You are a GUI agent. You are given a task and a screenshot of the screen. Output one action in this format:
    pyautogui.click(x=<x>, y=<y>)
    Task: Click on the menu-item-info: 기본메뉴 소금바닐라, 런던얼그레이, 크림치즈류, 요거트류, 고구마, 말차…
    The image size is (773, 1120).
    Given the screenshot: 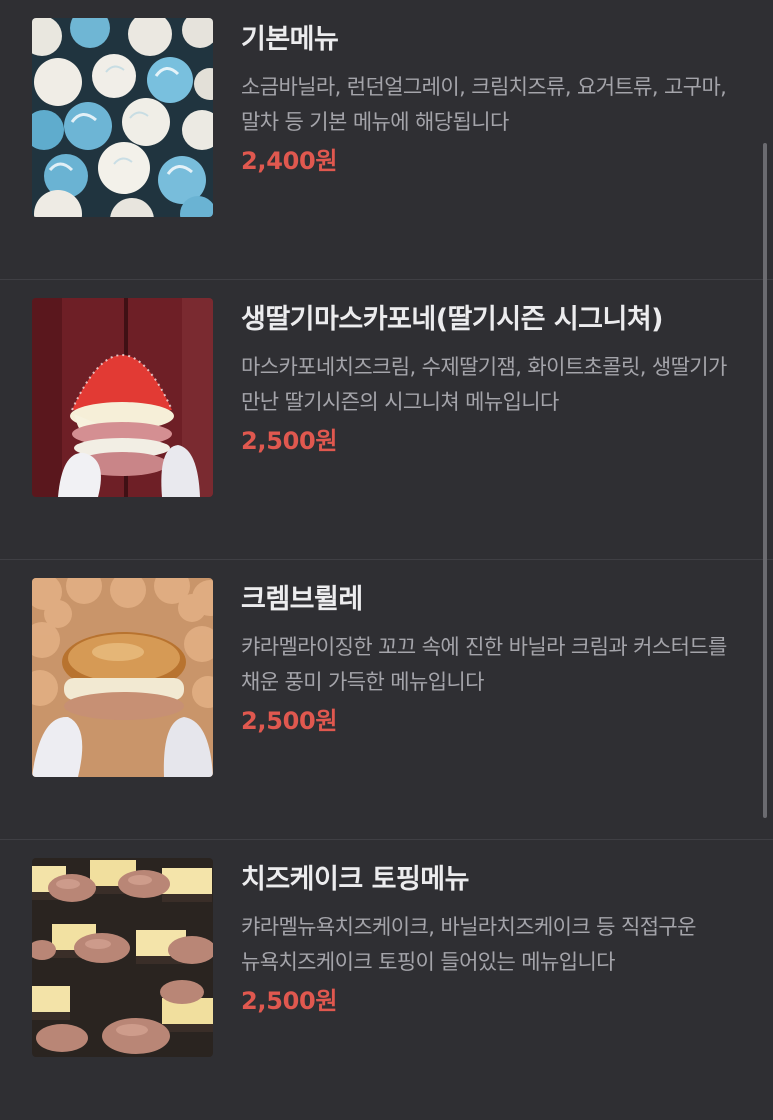 What is the action you would take?
    pyautogui.click(x=493, y=100)
    